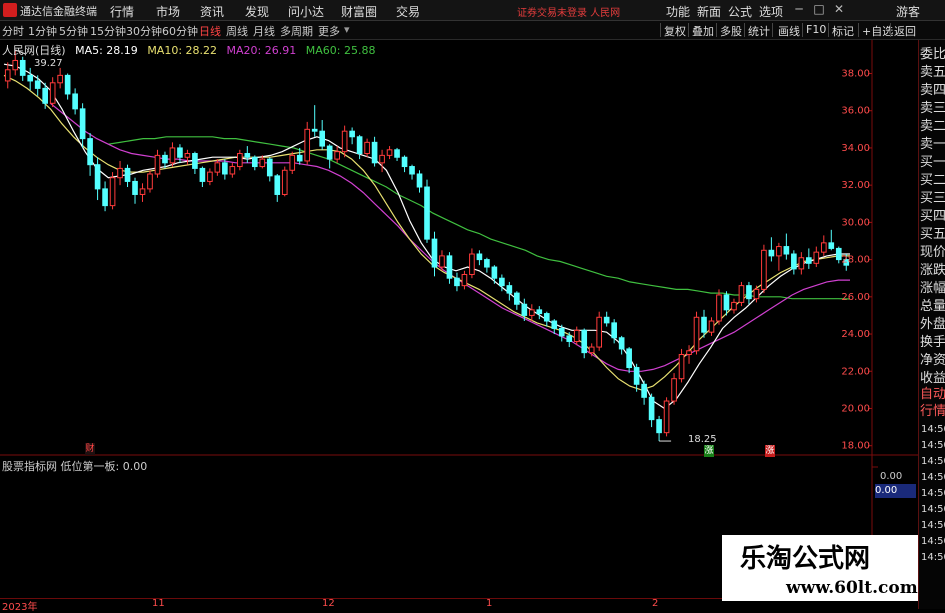  I want to click on menu-item-trade: 交易, so click(408, 11).